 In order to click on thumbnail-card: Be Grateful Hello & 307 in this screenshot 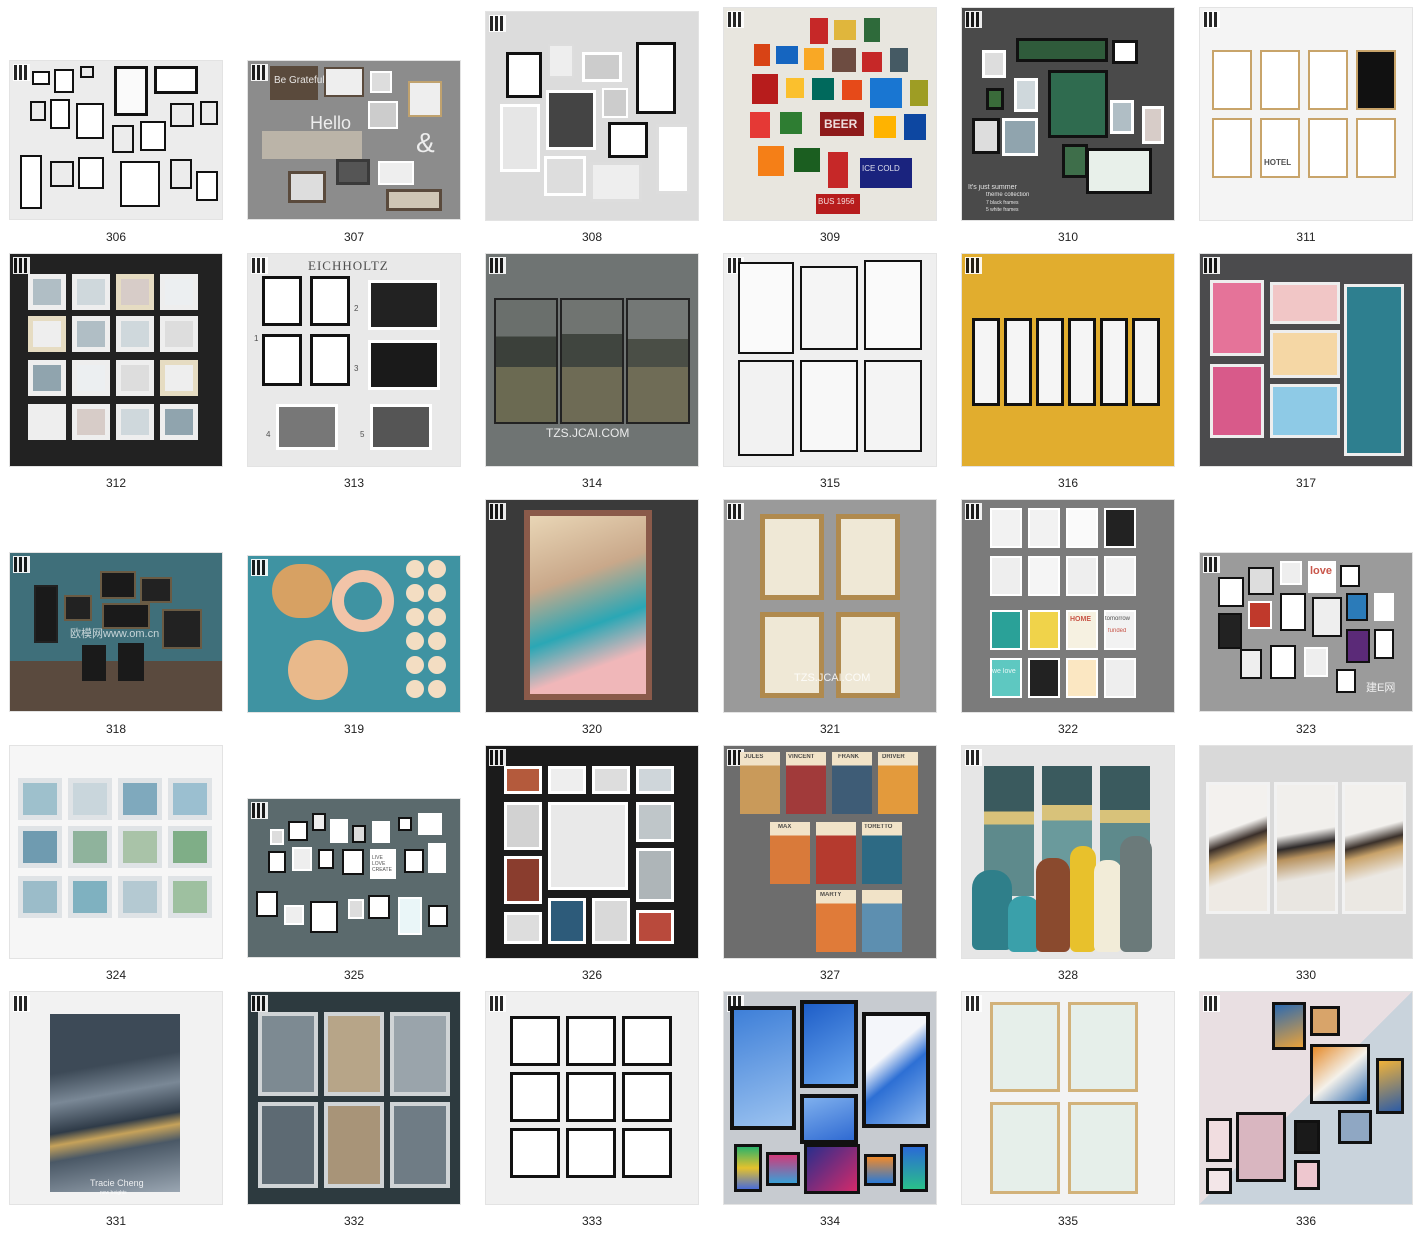, I will do `click(367, 131)`.